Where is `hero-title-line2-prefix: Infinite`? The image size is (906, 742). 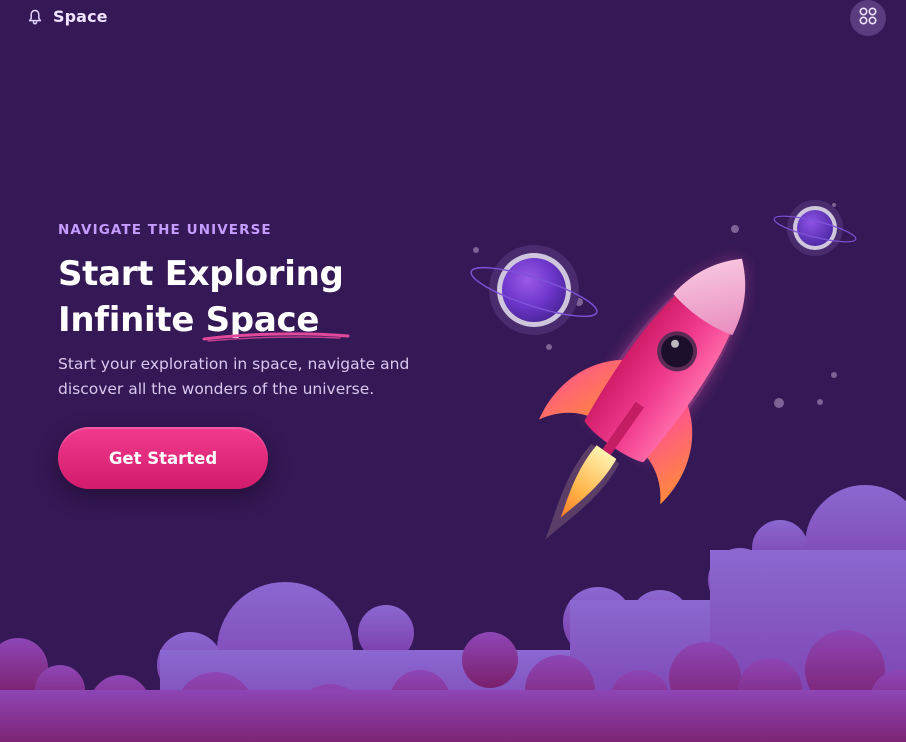
hero-title-line2-prefix: Infinite is located at coordinates (132, 320).